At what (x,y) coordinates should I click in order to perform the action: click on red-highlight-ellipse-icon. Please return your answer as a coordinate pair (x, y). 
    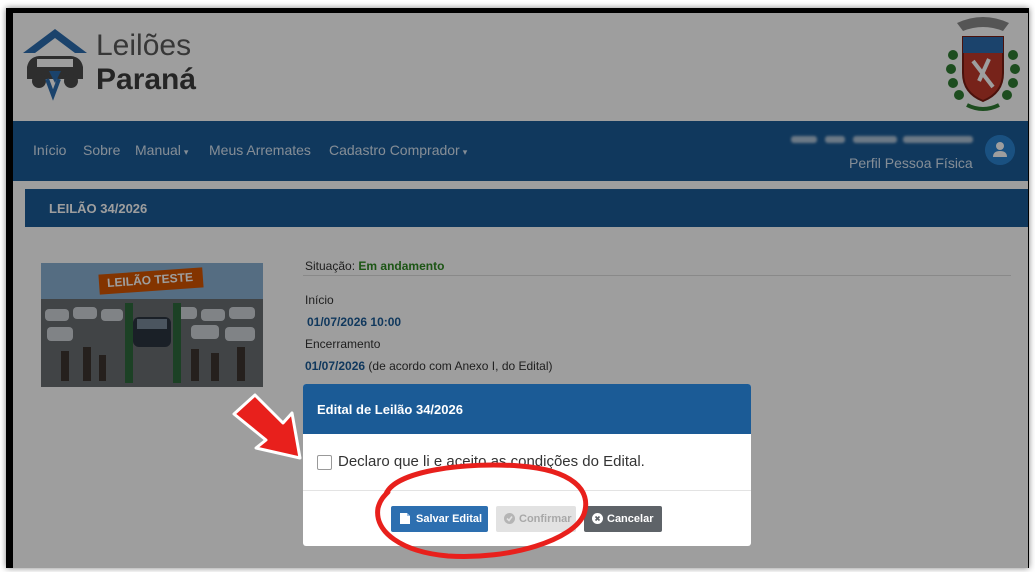
    Looking at the image, I should click on (482, 511).